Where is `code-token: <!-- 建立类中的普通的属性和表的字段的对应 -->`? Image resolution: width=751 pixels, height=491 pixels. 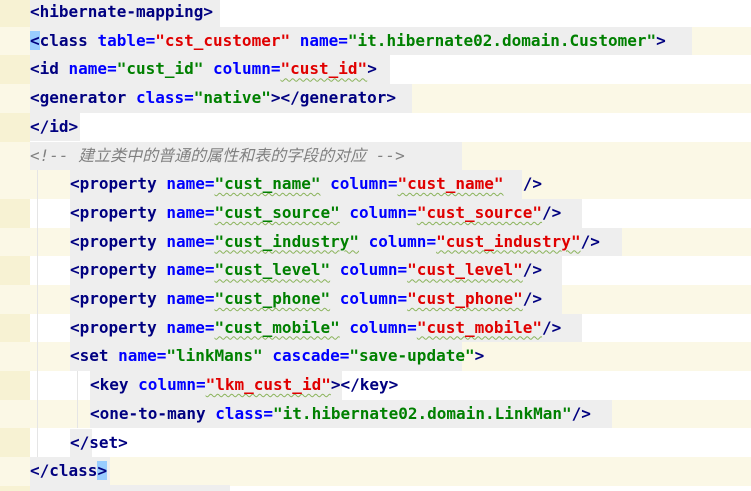
code-token: <!-- 建立类中的普通的属性和表的字段的对应 --> is located at coordinates (217, 155).